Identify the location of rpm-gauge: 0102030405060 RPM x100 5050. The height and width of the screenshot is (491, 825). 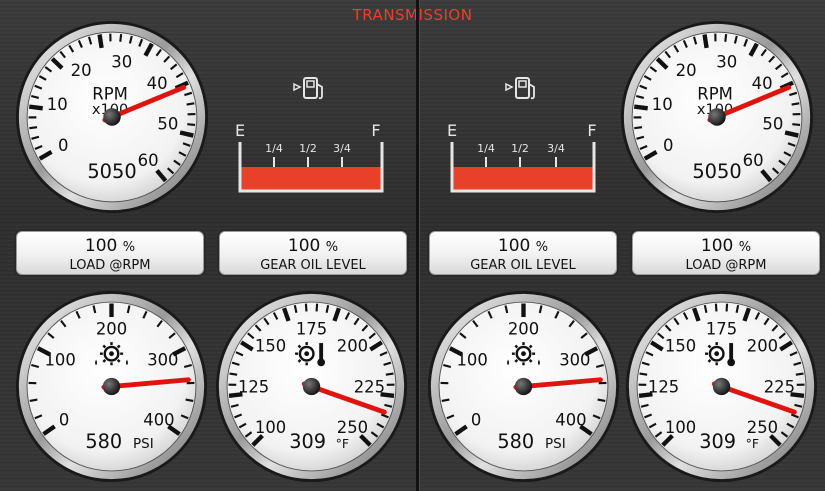
(717, 117).